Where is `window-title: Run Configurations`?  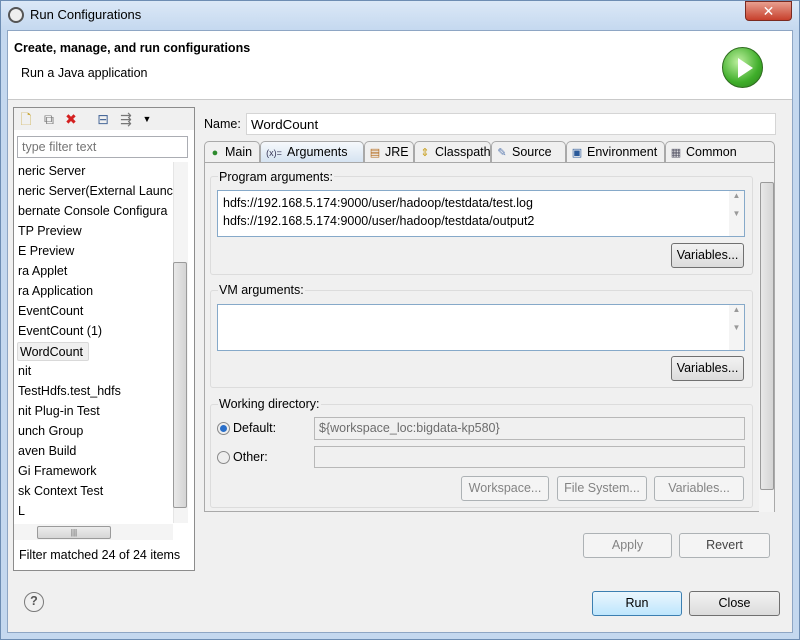 window-title: Run Configurations is located at coordinates (86, 14).